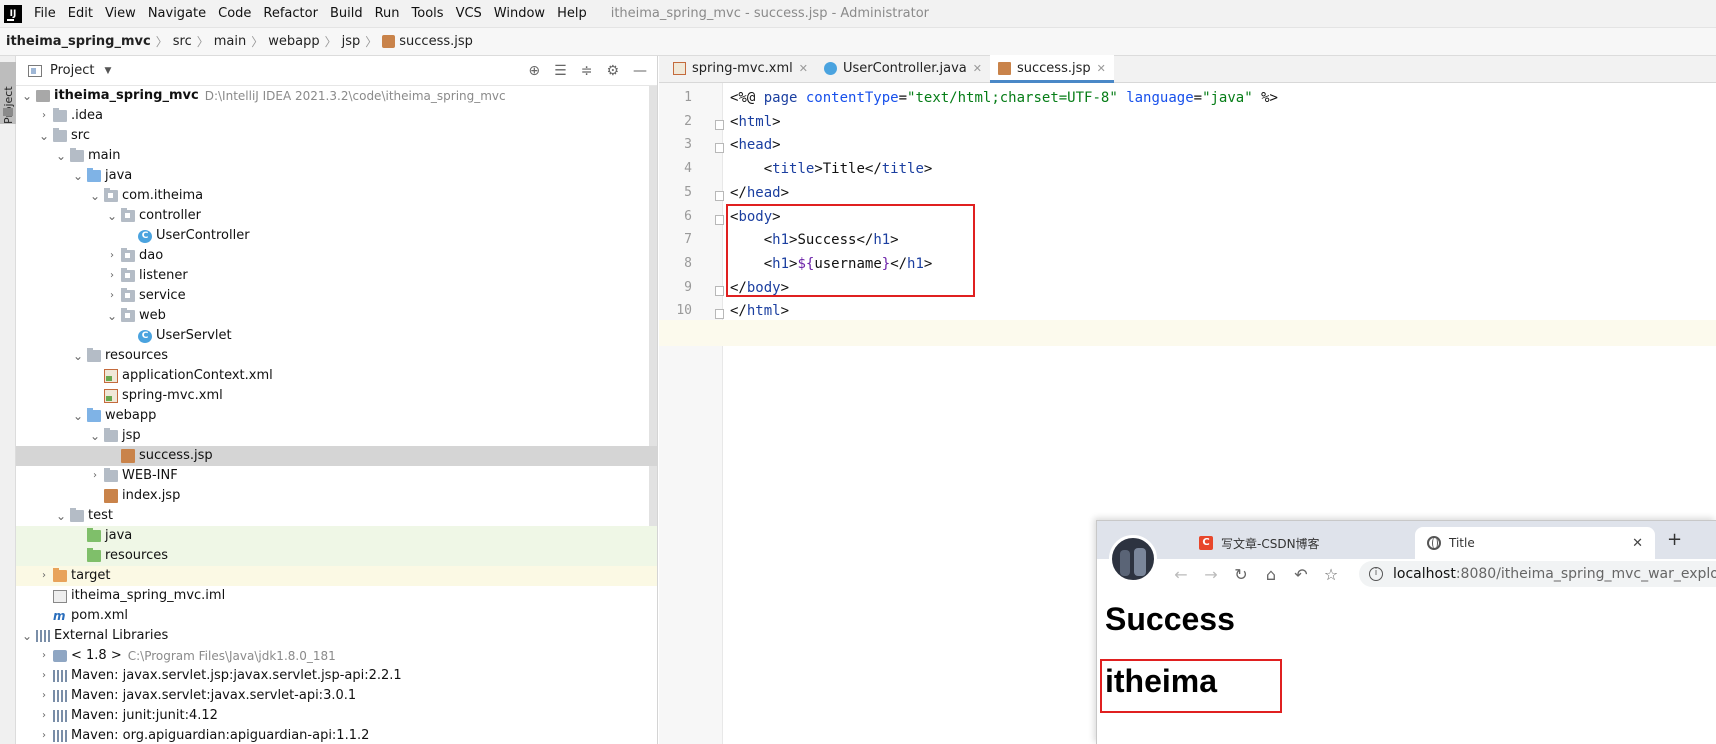 The image size is (1716, 744). Describe the element at coordinates (1051, 69) in the screenshot. I see `editor-tab: success.jsp ✕` at that location.